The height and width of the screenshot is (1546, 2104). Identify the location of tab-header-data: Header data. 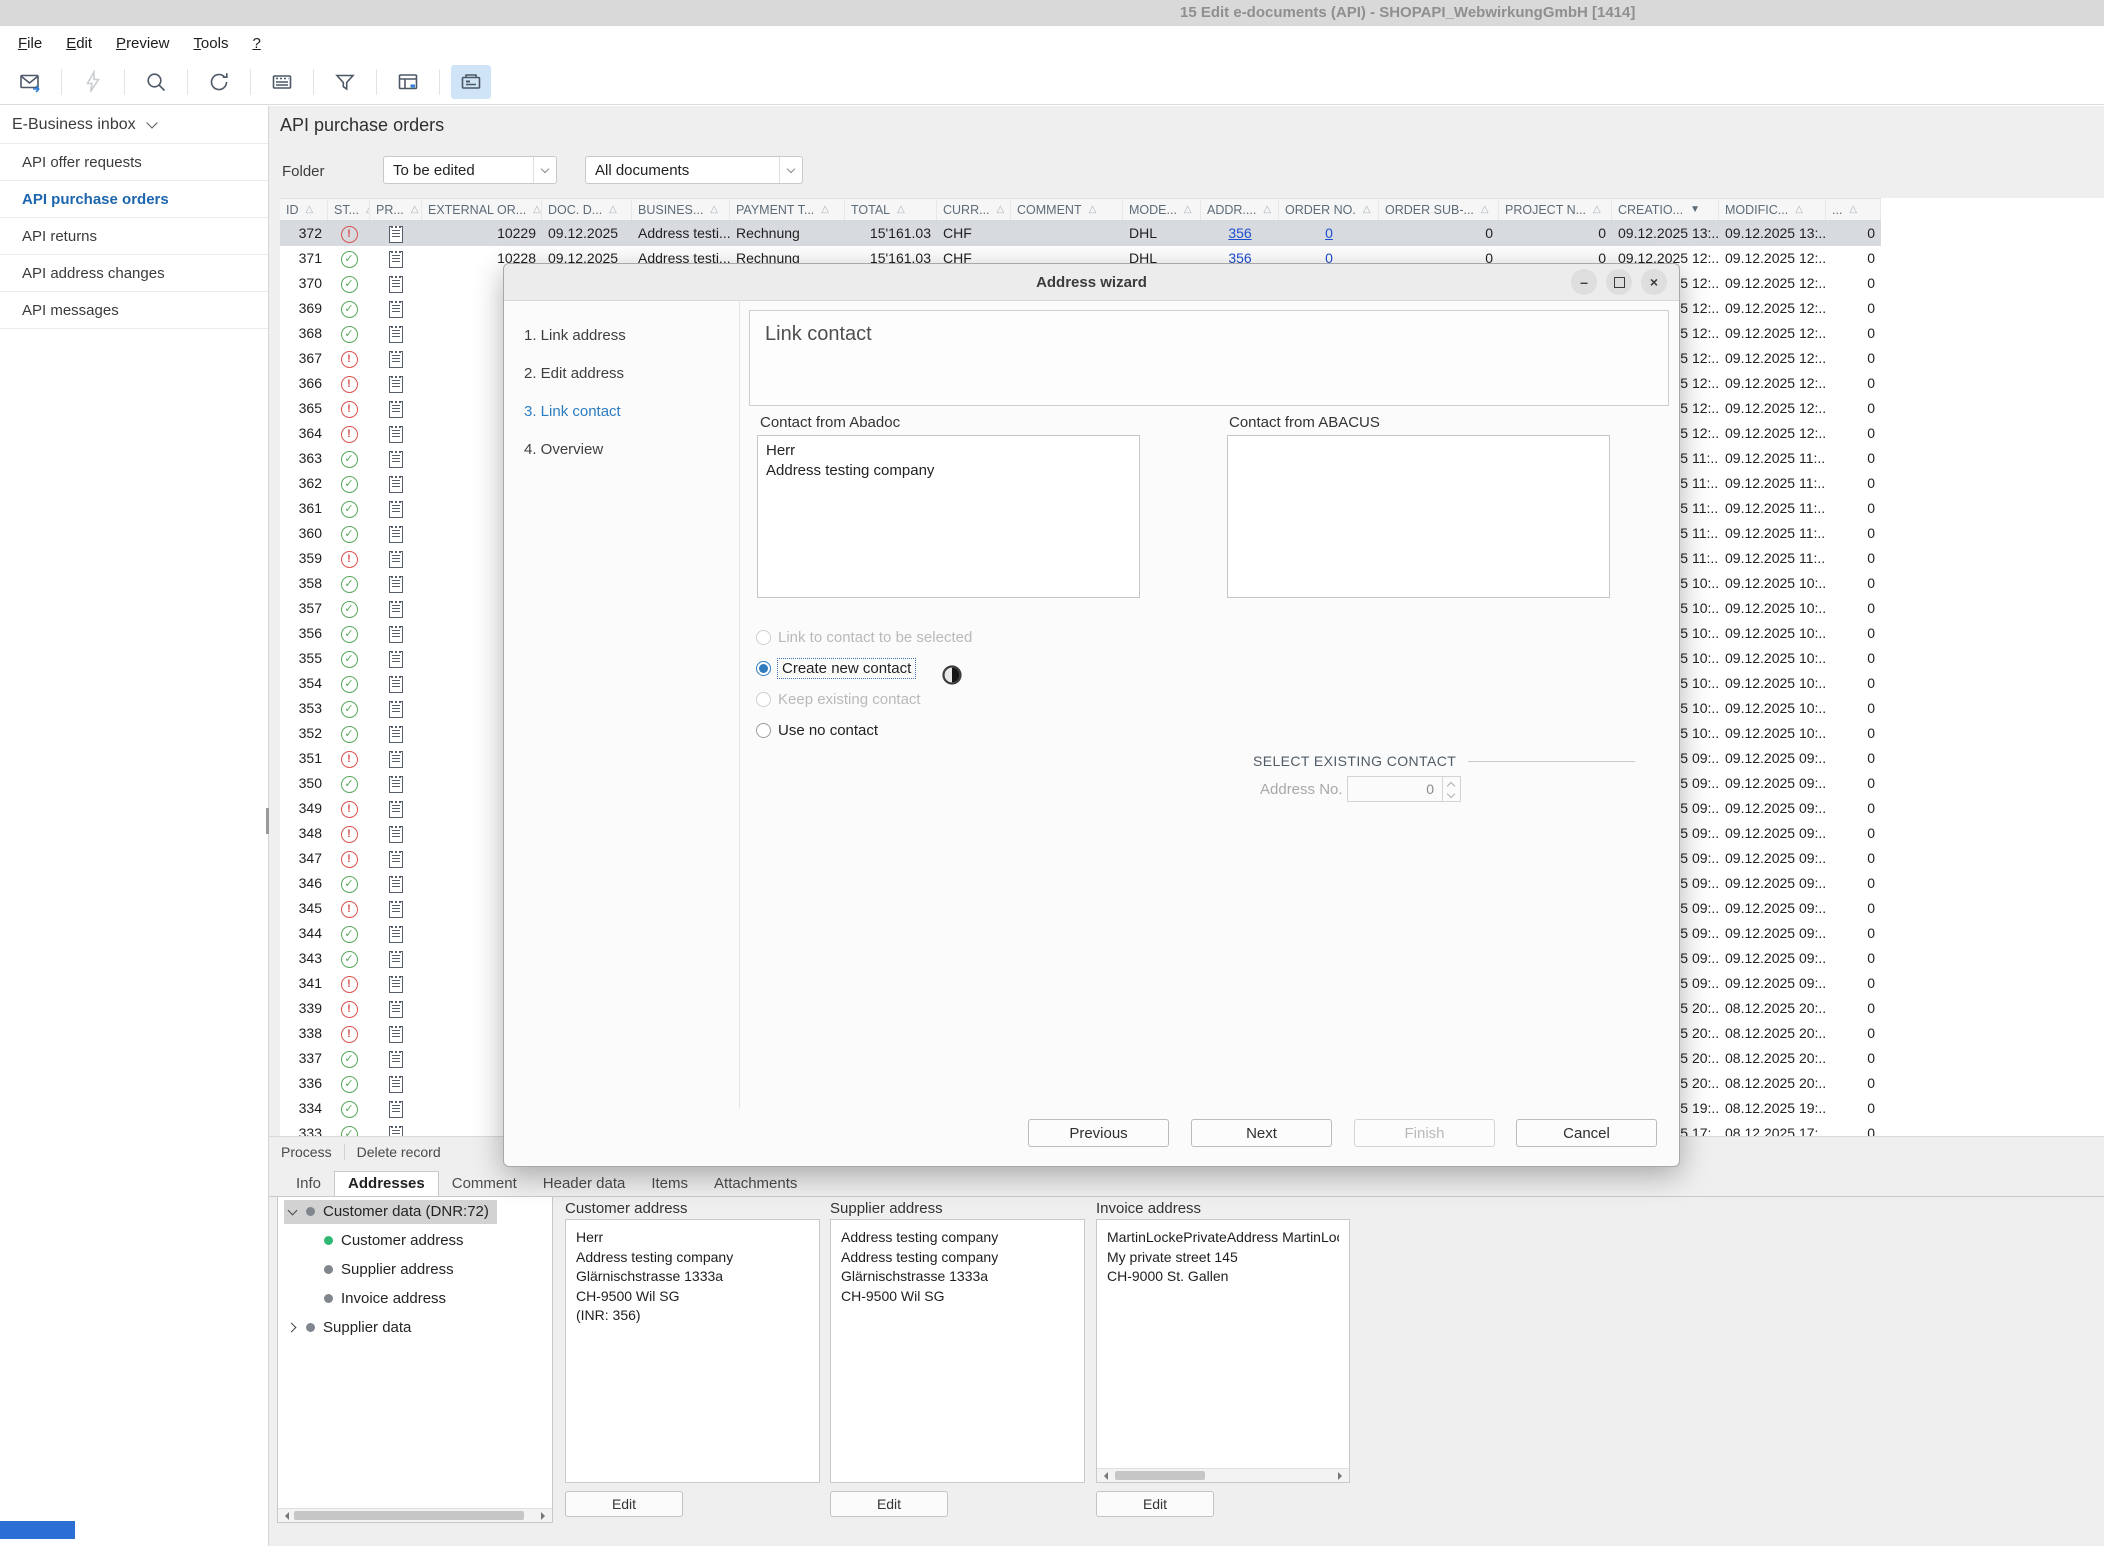
(584, 1184).